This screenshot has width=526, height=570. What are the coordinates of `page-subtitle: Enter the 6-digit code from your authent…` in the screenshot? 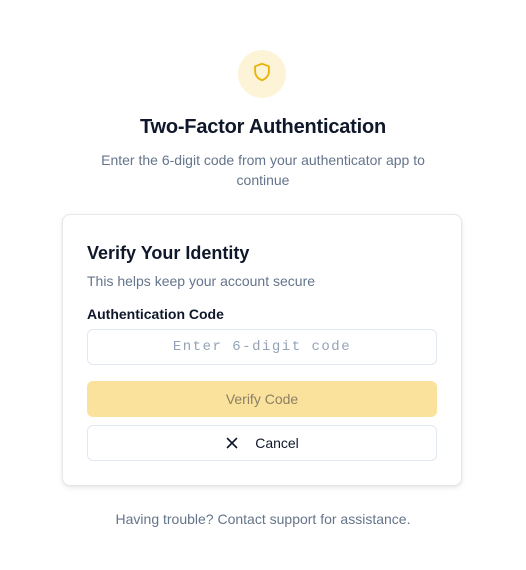 It's located at (263, 170).